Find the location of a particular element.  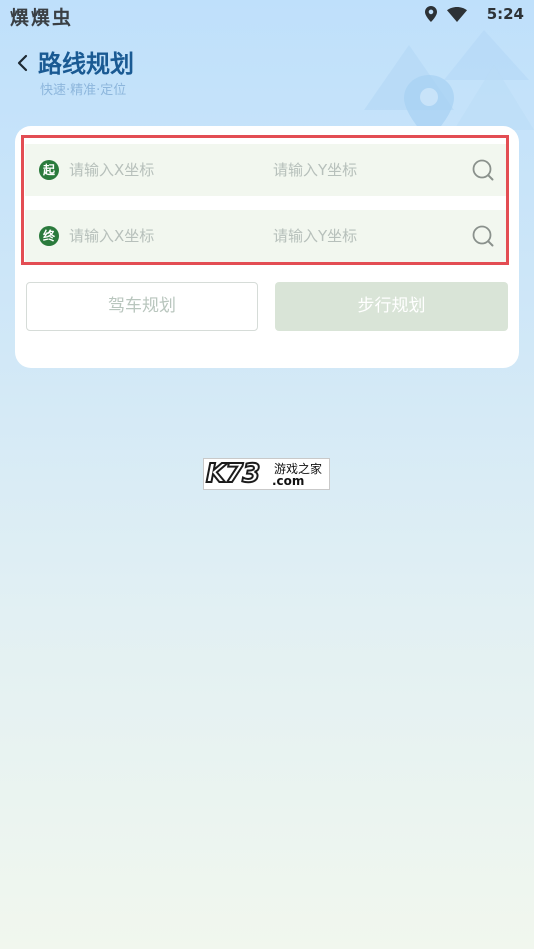

map-pin-decoration-icon is located at coordinates (449, 80).